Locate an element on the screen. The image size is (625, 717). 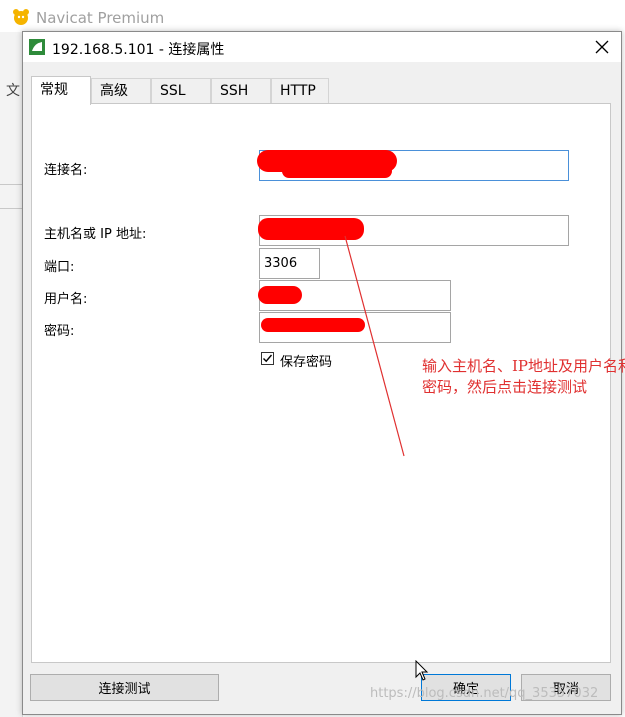
background-left-strip: 文 is located at coordinates (11, 374).